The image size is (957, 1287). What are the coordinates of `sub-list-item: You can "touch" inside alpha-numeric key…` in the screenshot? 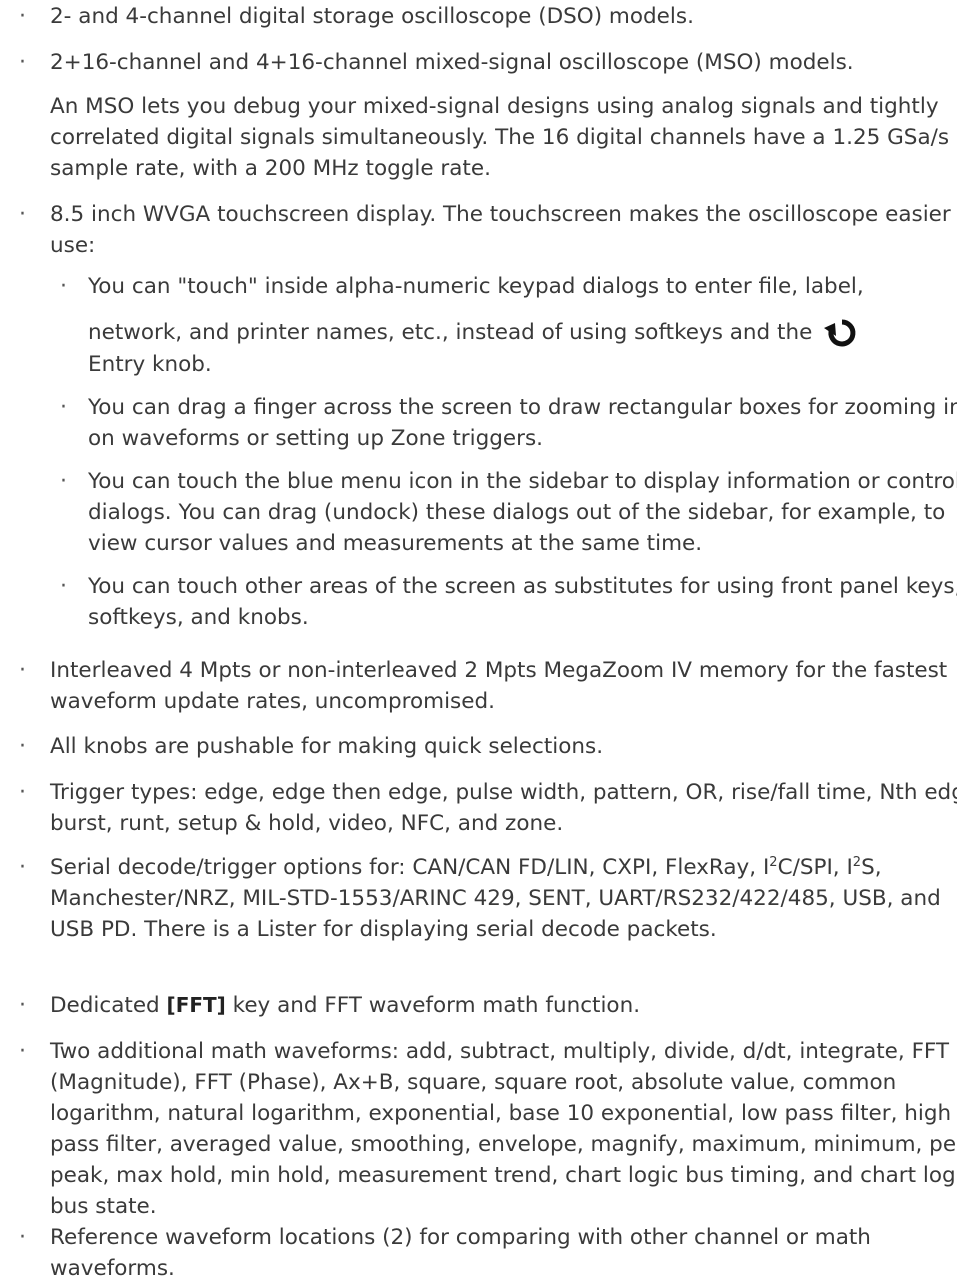 It's located at (503, 325).